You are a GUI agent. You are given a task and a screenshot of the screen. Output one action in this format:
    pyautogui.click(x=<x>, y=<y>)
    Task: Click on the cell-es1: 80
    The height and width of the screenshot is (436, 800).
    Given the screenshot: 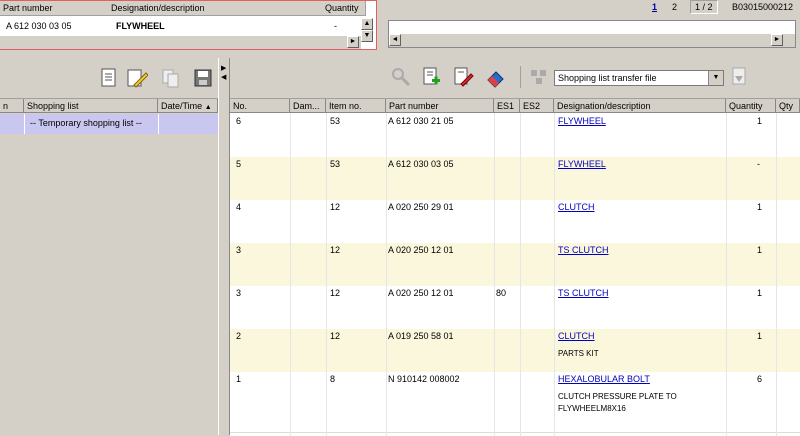 What is the action you would take?
    pyautogui.click(x=501, y=293)
    